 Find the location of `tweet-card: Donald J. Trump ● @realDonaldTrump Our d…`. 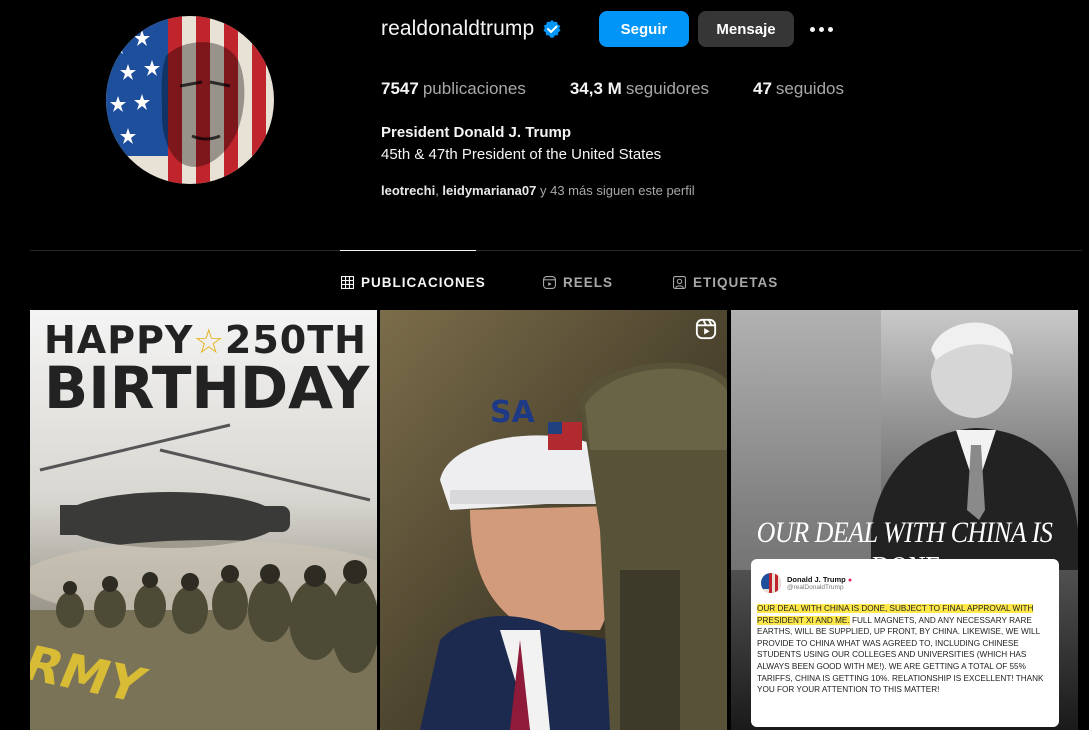

tweet-card: Donald J. Trump ● @realDonaldTrump Our d… is located at coordinates (905, 643).